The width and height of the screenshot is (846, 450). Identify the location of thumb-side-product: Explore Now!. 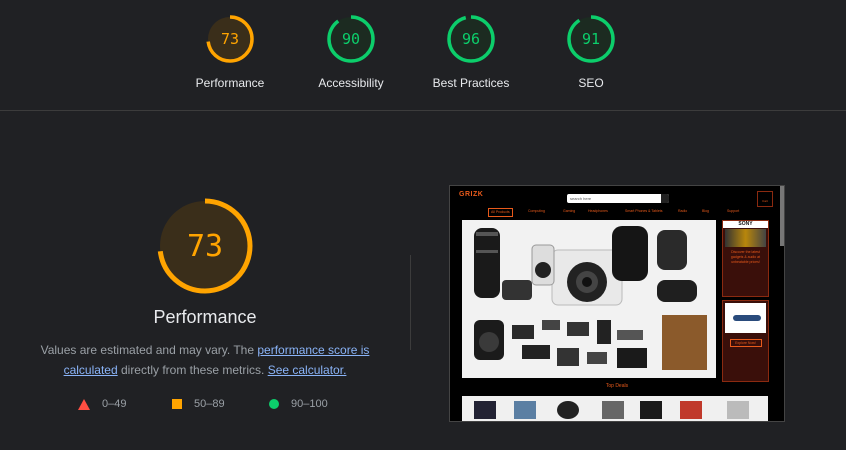
(745, 341).